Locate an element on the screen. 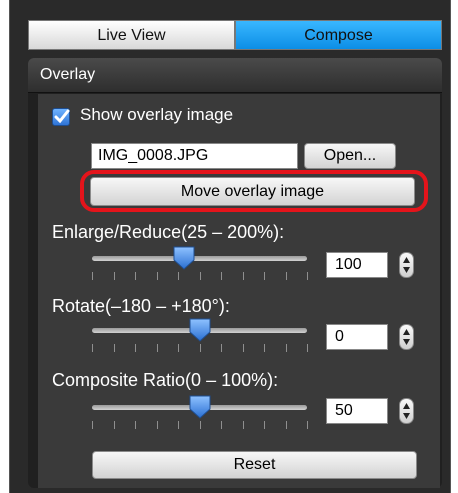  show-overlay-checkbox is located at coordinates (61, 117).